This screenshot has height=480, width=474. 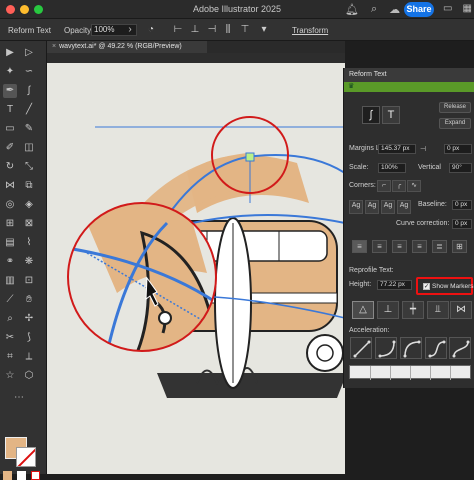 I want to click on acceleration-ease-in-icon, so click(x=386, y=348).